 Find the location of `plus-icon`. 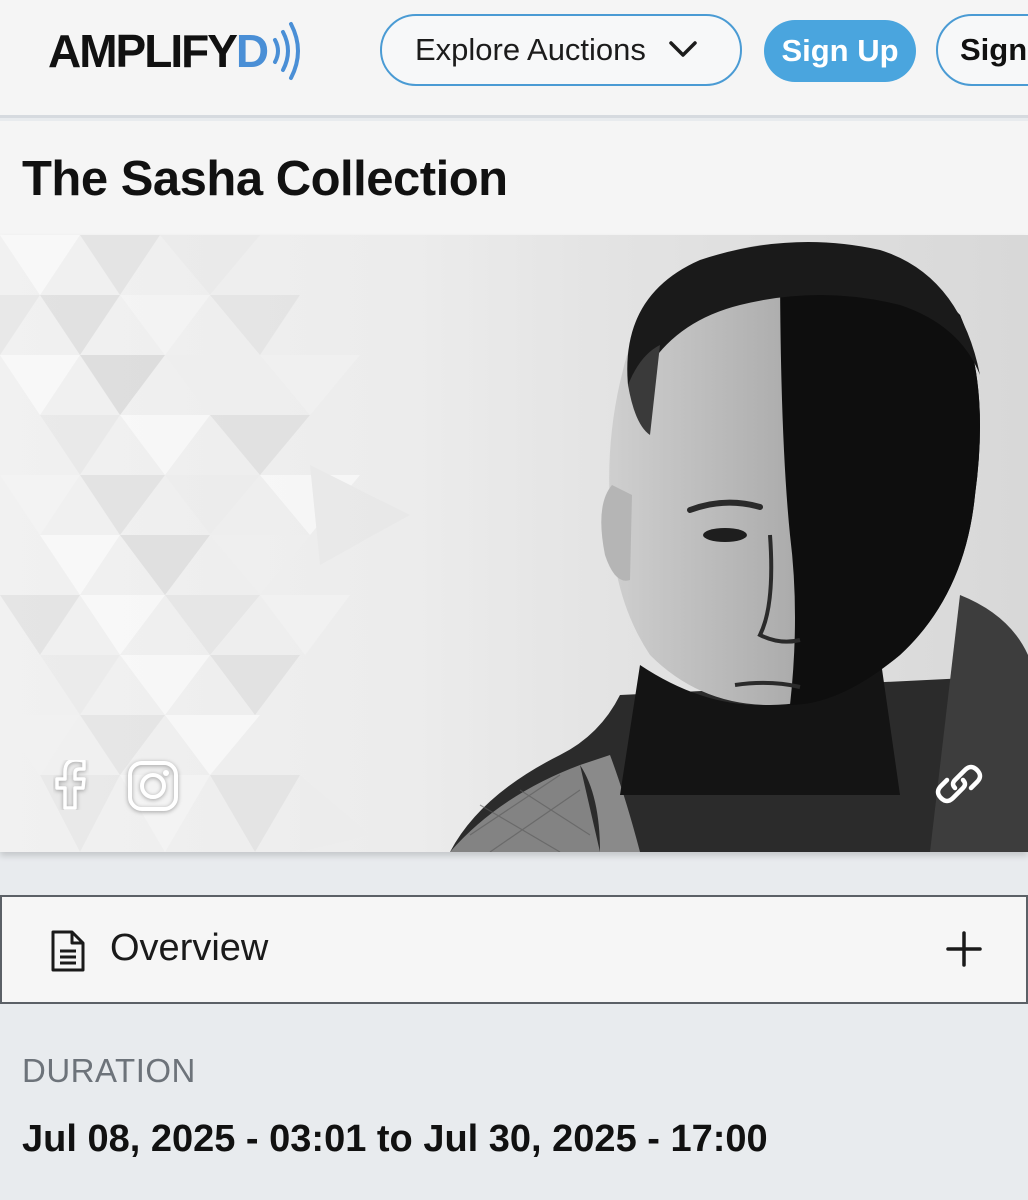

plus-icon is located at coordinates (964, 949).